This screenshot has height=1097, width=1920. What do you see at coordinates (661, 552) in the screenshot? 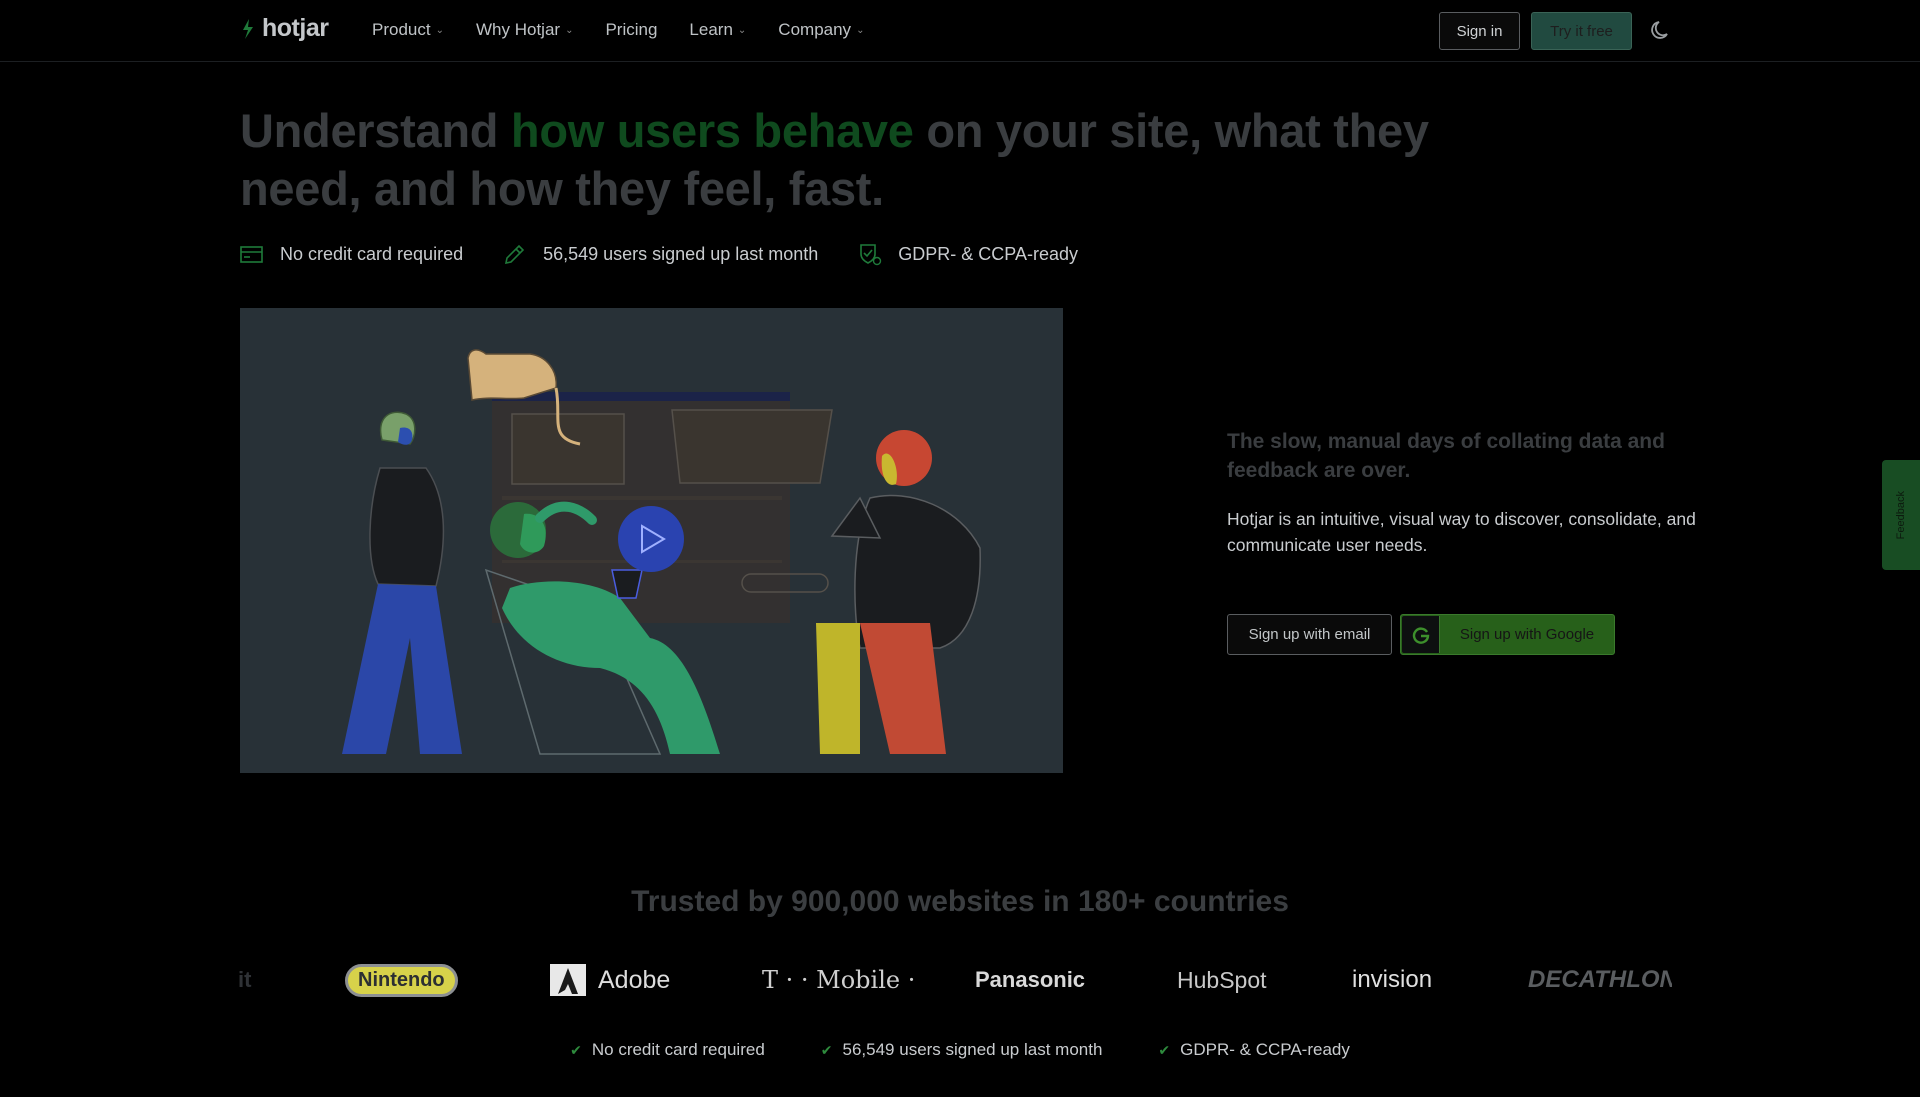
I see `hero-illustration` at bounding box center [661, 552].